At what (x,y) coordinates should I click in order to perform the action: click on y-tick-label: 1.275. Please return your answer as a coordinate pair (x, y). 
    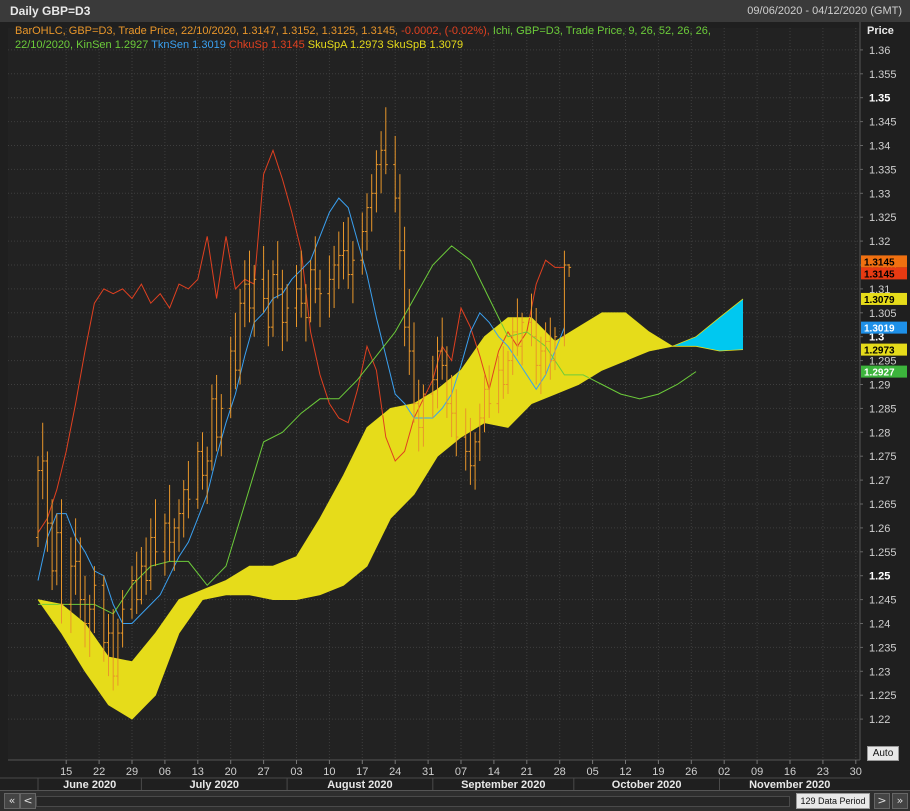
    Looking at the image, I should click on (883, 457).